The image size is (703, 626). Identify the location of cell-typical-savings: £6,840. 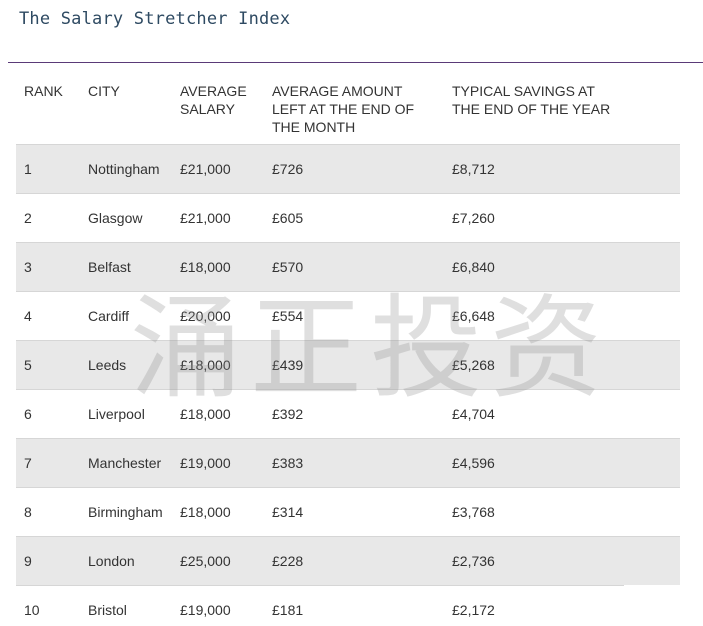
(473, 267).